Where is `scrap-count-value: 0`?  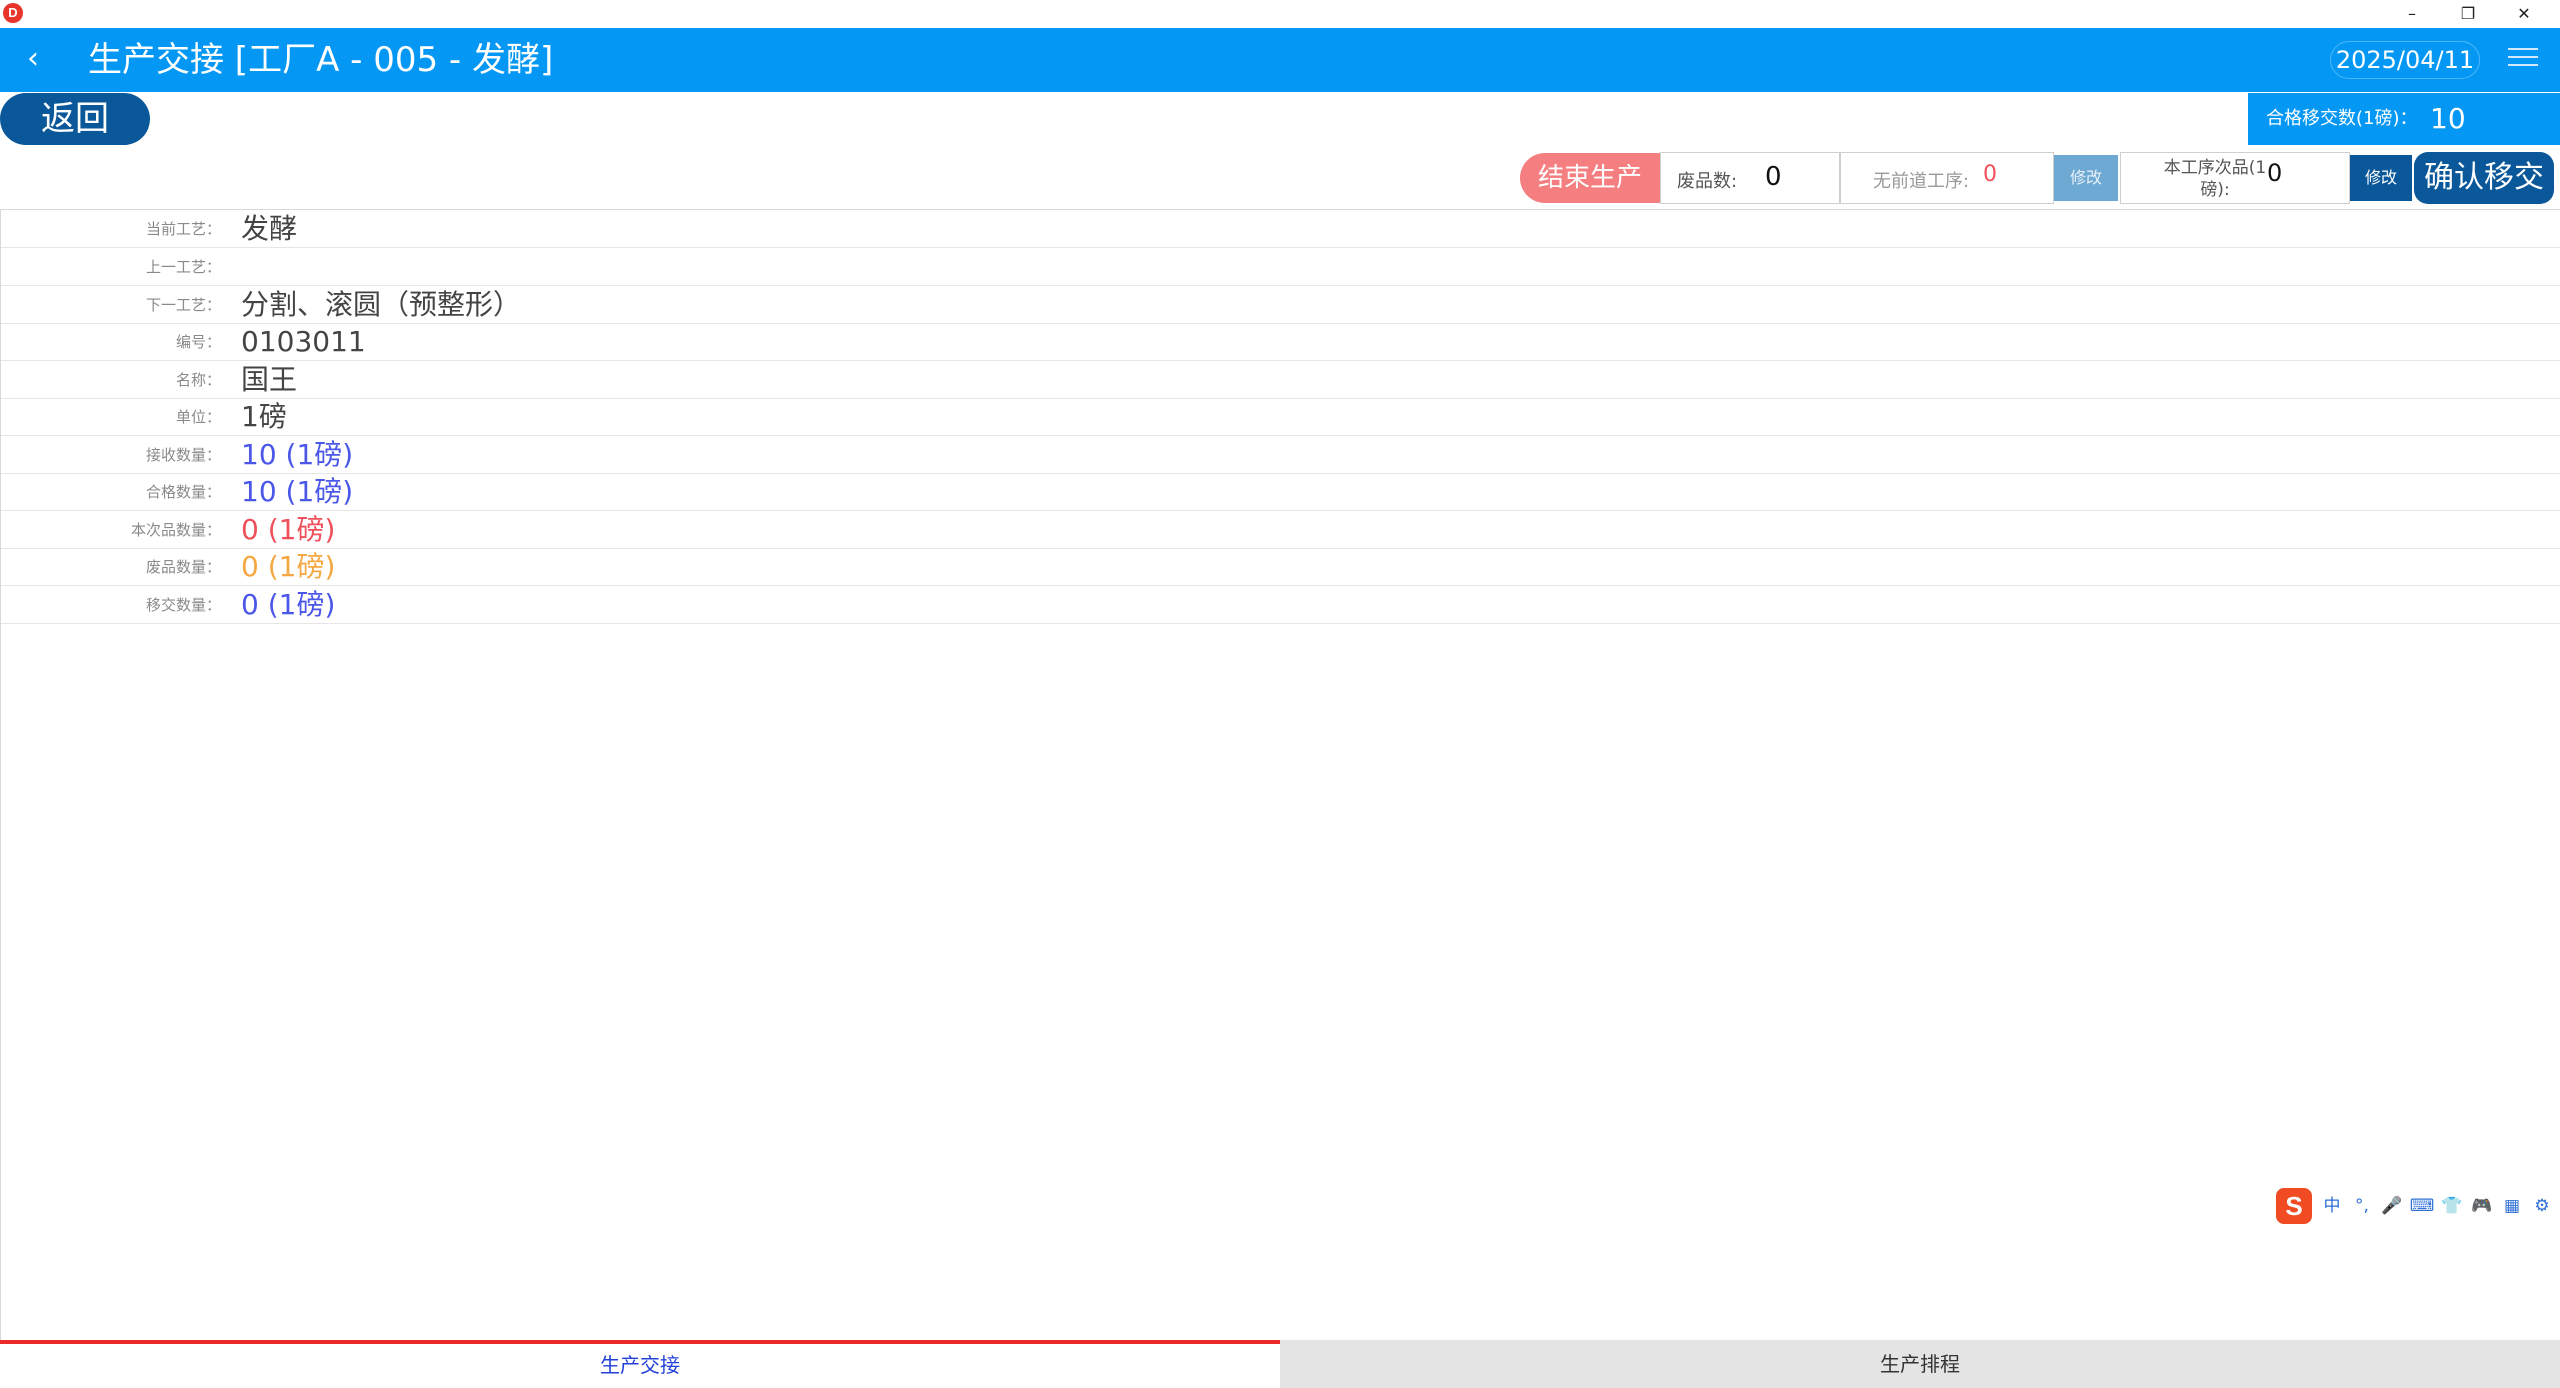
scrap-count-value: 0 is located at coordinates (1773, 177).